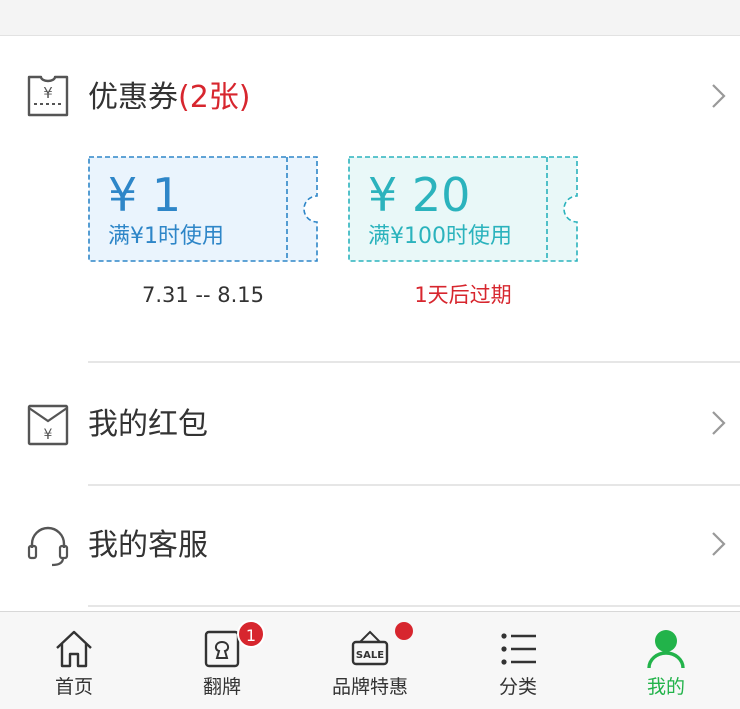 The height and width of the screenshot is (709, 740). I want to click on tab-card-flip: 1 翻牌, so click(222, 660).